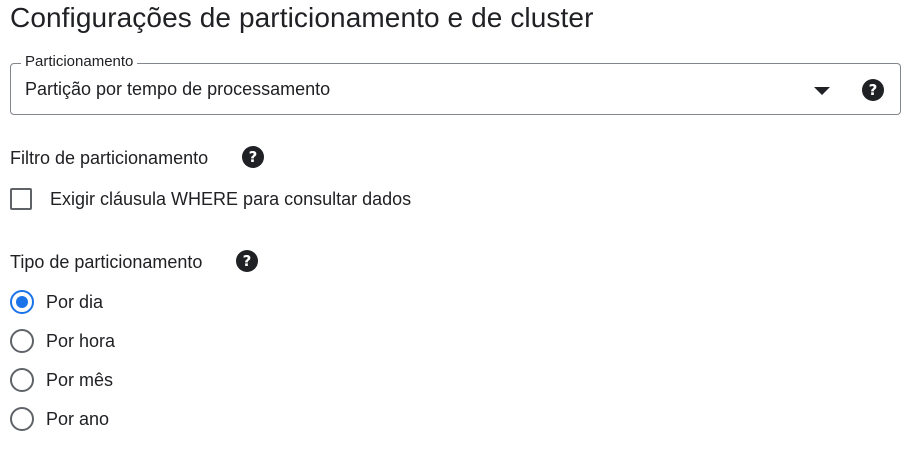  I want to click on radio-label: Por dia, so click(75, 301).